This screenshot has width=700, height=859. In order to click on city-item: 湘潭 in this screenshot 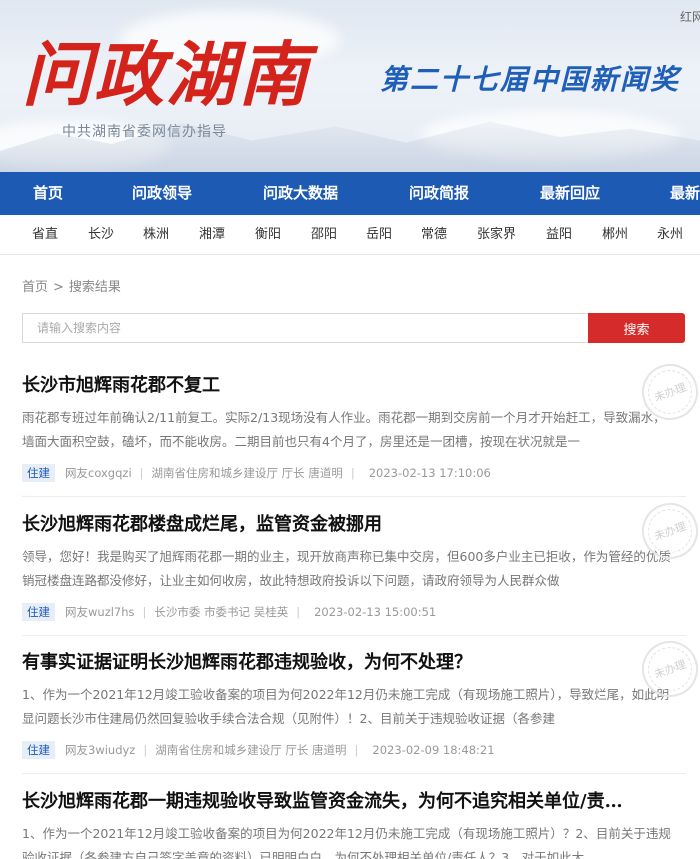, I will do `click(212, 234)`.